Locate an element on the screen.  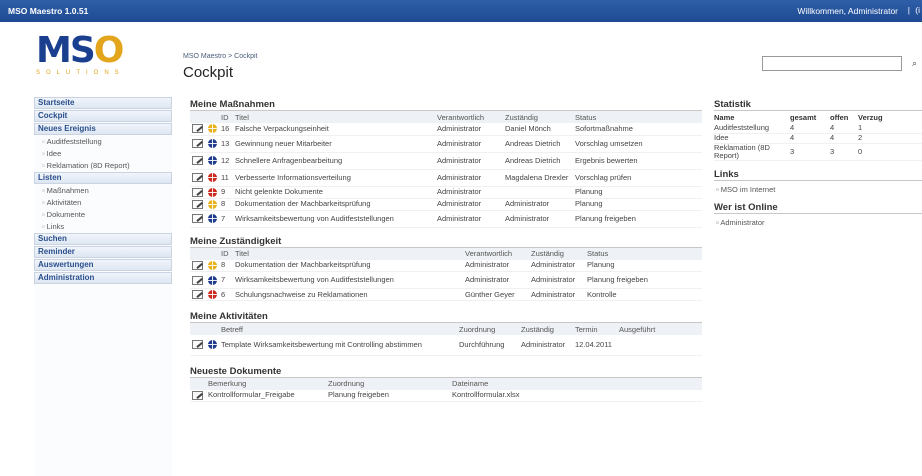
sidebar-item-reklamation-8d-report: ▫ Reklamation (8D Report) is located at coordinates (103, 166).